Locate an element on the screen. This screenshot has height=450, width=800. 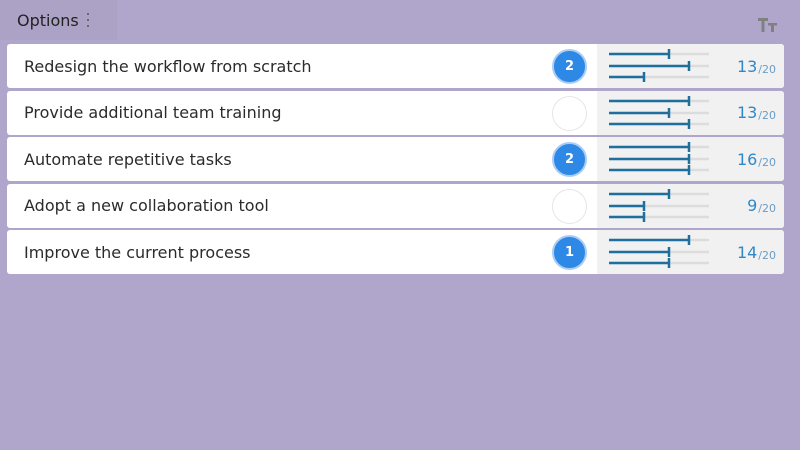
score-value: 9/20 is located at coordinates (761, 206).